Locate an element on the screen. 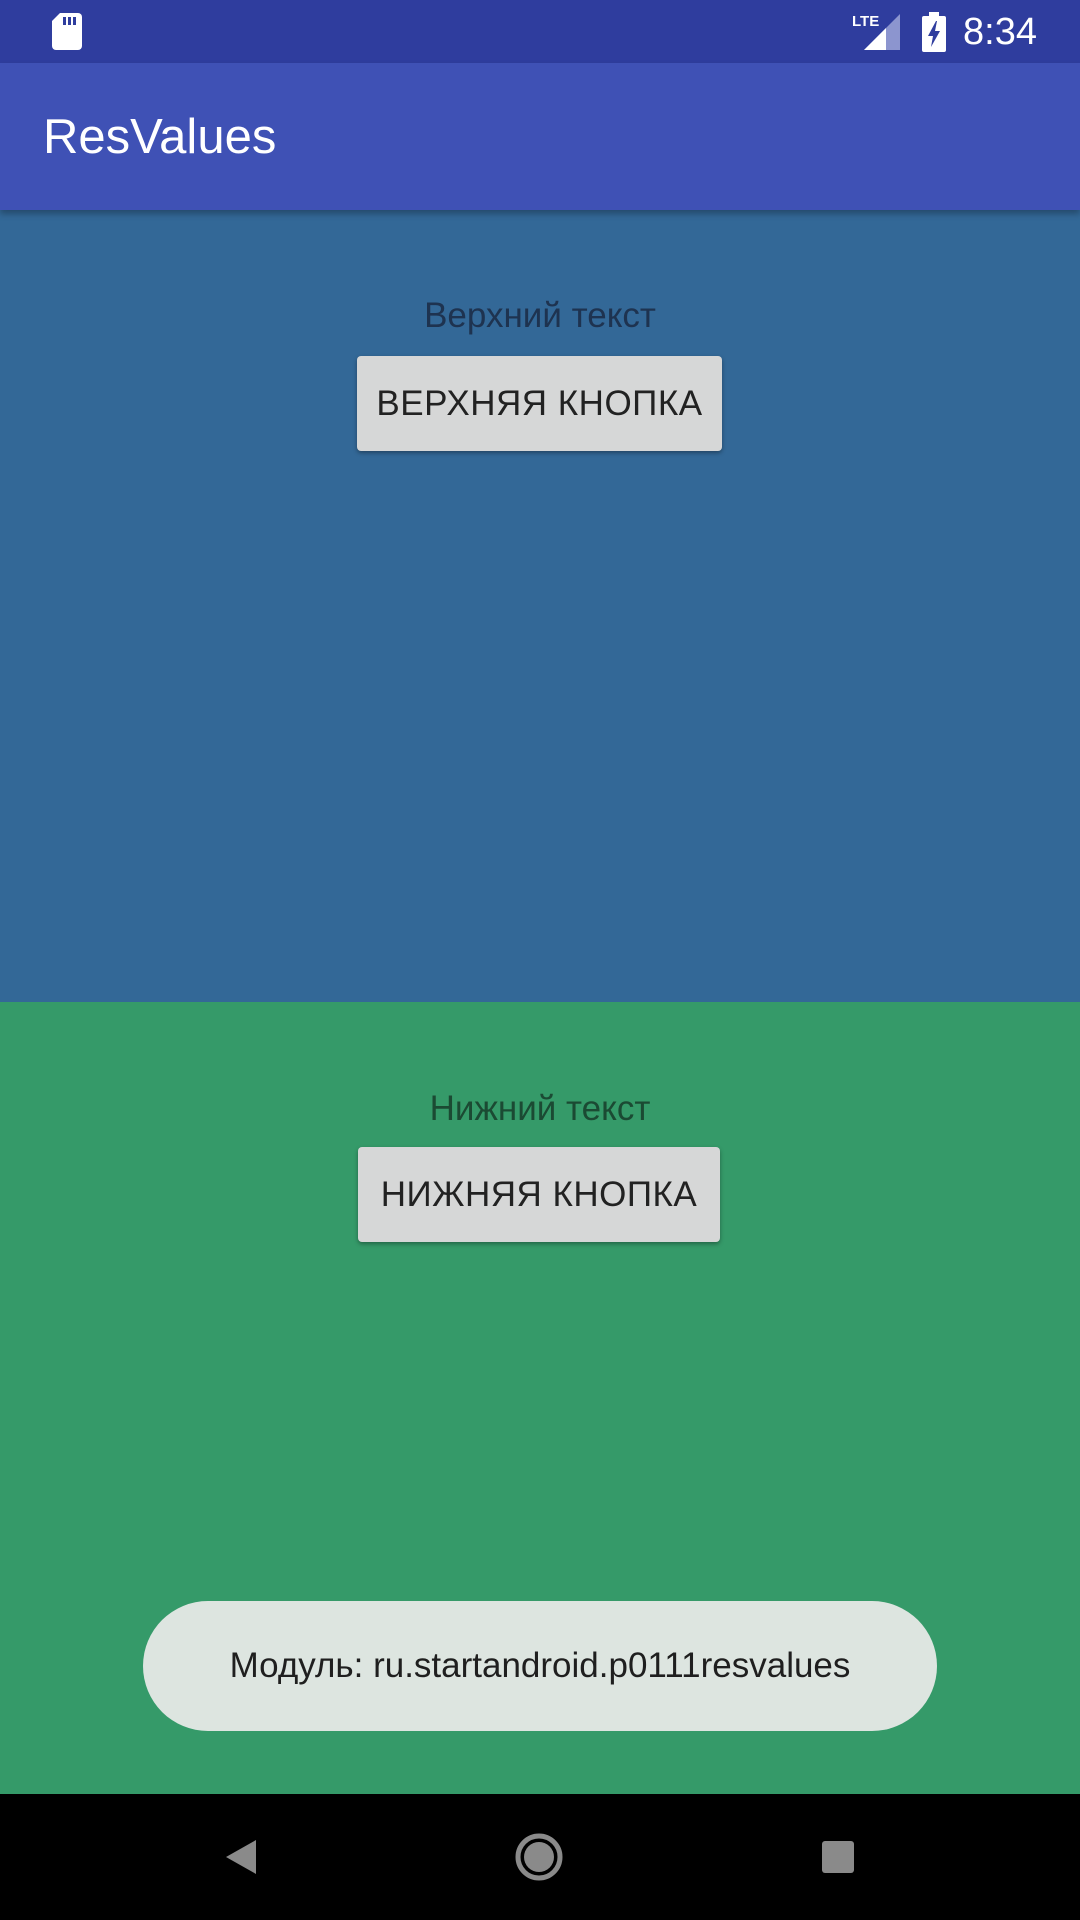  navigation-bar is located at coordinates (540, 1857).